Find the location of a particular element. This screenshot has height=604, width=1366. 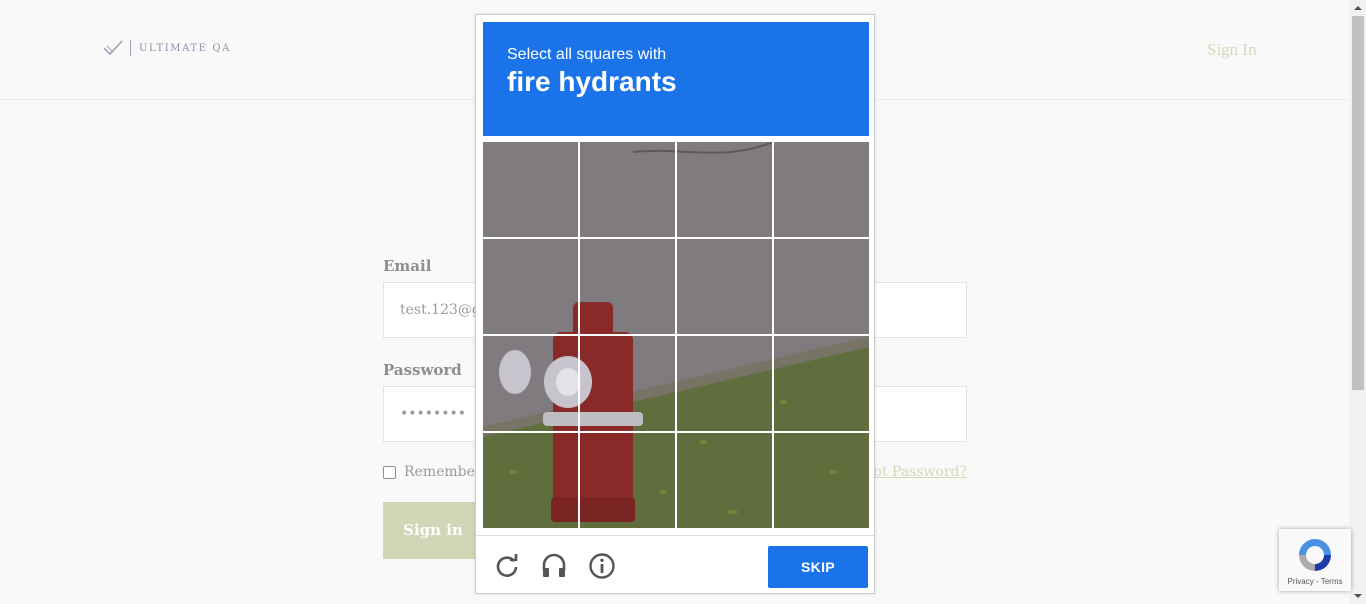

captcha-target: fire hydrants is located at coordinates (592, 81).